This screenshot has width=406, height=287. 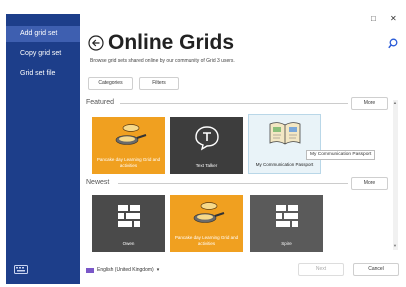 What do you see at coordinates (100, 102) in the screenshot?
I see `featured-section-label: Featured` at bounding box center [100, 102].